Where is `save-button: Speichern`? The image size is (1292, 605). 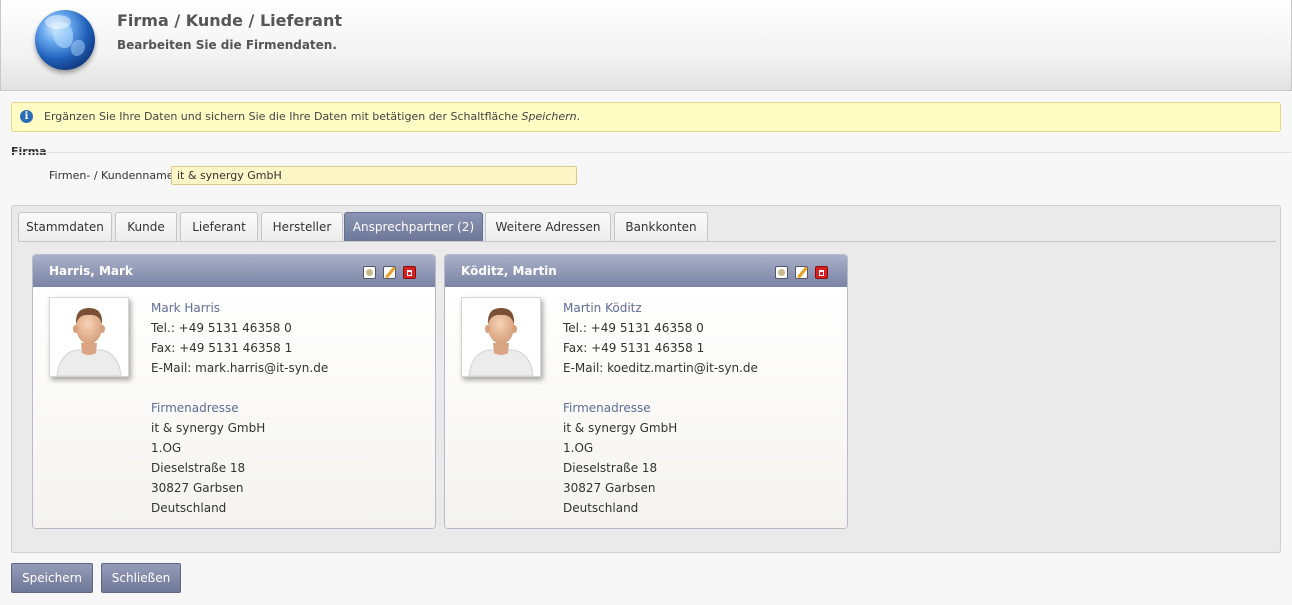 save-button: Speichern is located at coordinates (52, 578).